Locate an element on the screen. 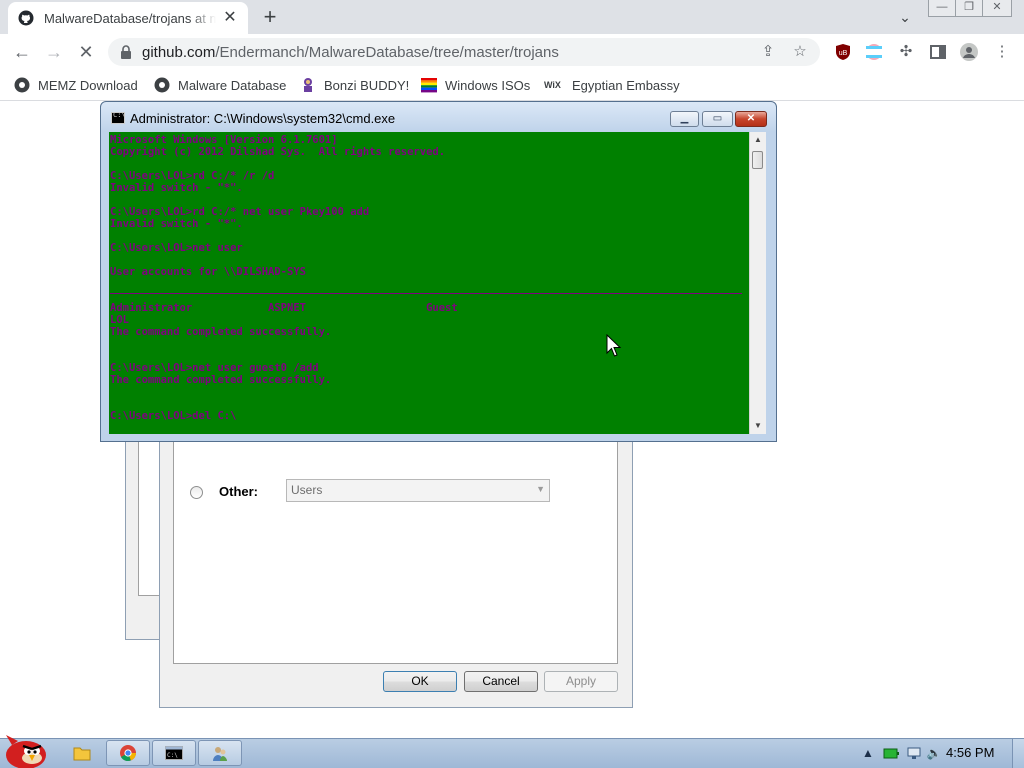 The height and width of the screenshot is (768, 1024). bookmark-memz-download: MEMZ Download is located at coordinates (76, 85).